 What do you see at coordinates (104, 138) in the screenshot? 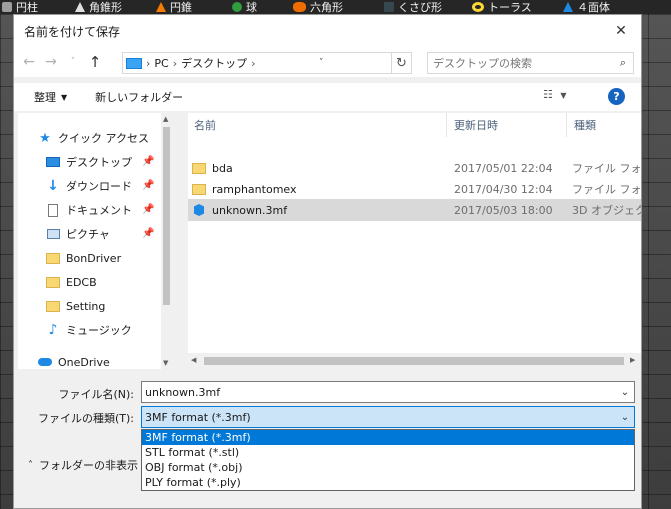
I see `nav-item-quick-access: ★ クイック アクセス` at bounding box center [104, 138].